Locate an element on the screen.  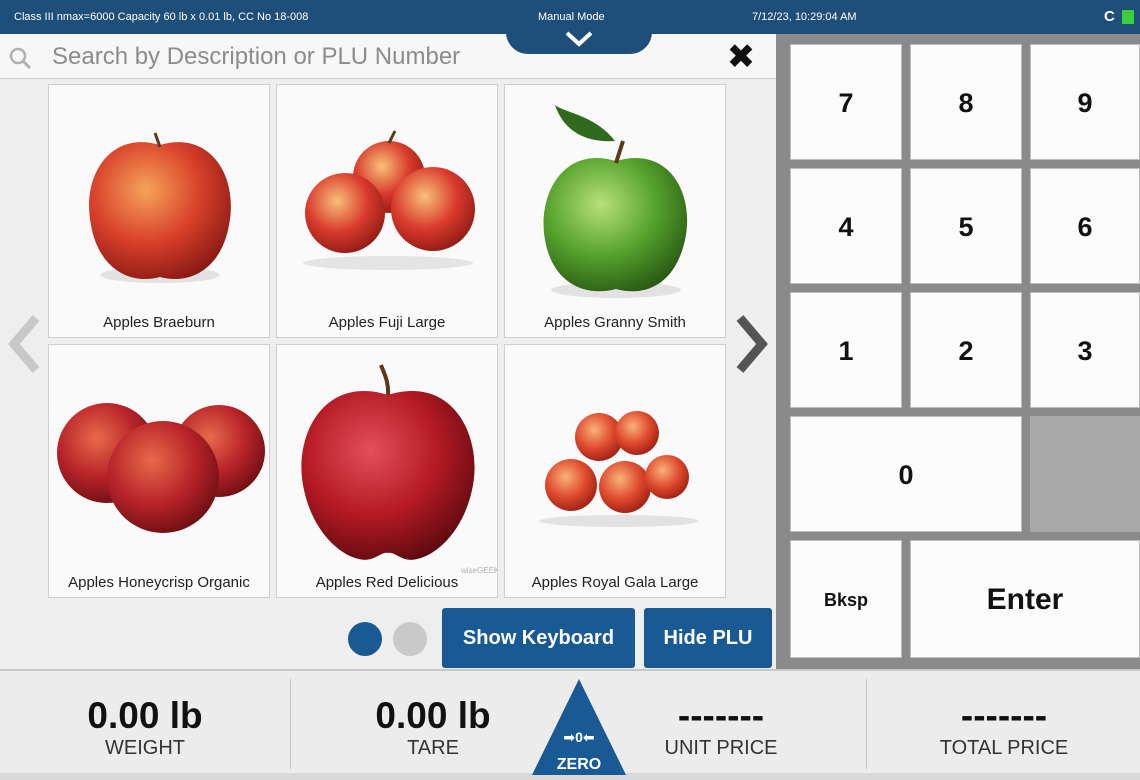
product-tile-honeycrisp: Apples Honeycrisp Organic is located at coordinates (159, 471).